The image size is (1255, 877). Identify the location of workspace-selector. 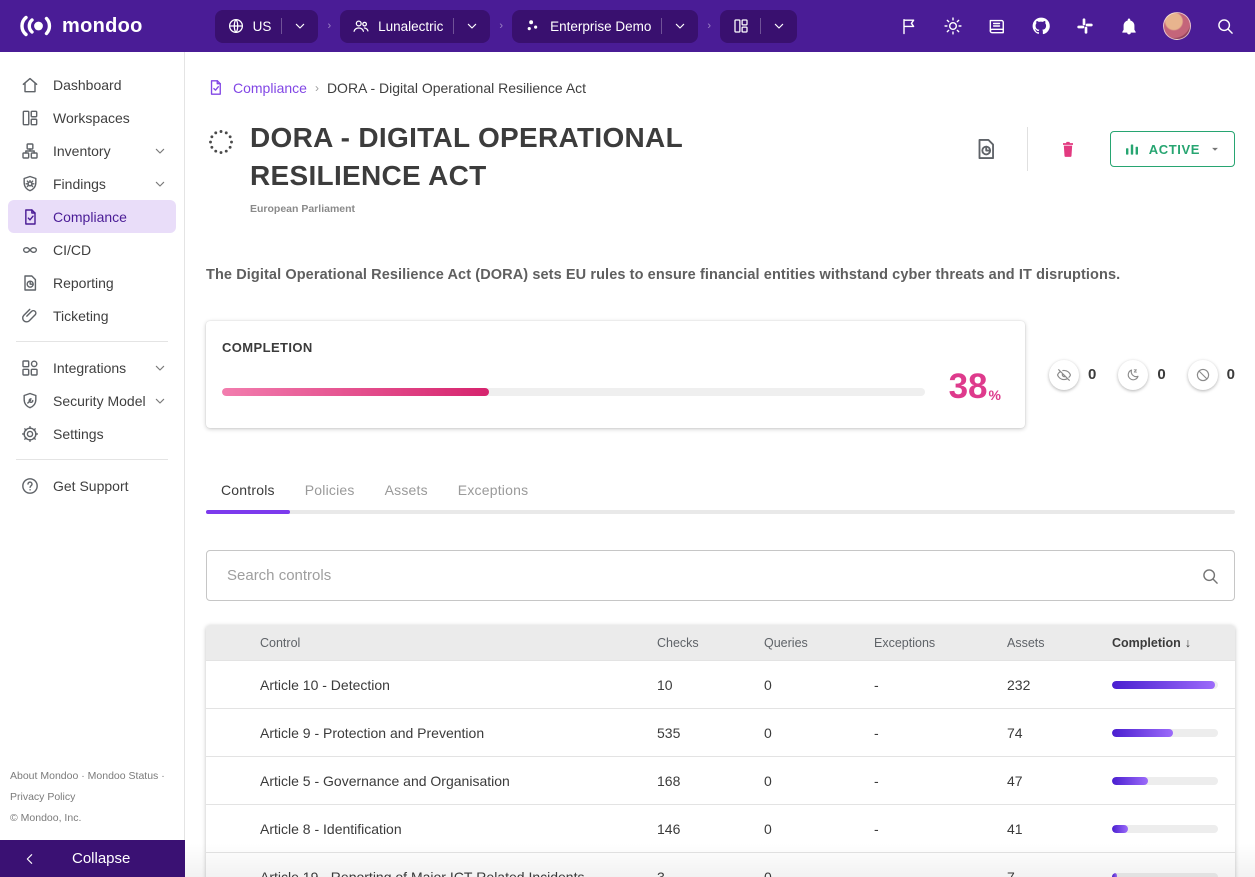
(759, 26).